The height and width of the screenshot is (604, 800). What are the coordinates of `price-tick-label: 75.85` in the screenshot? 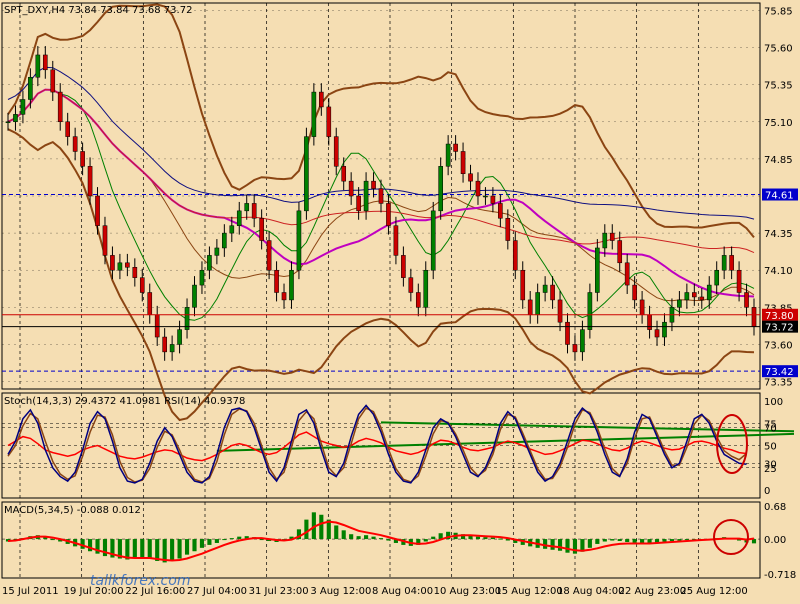 It's located at (778, 11).